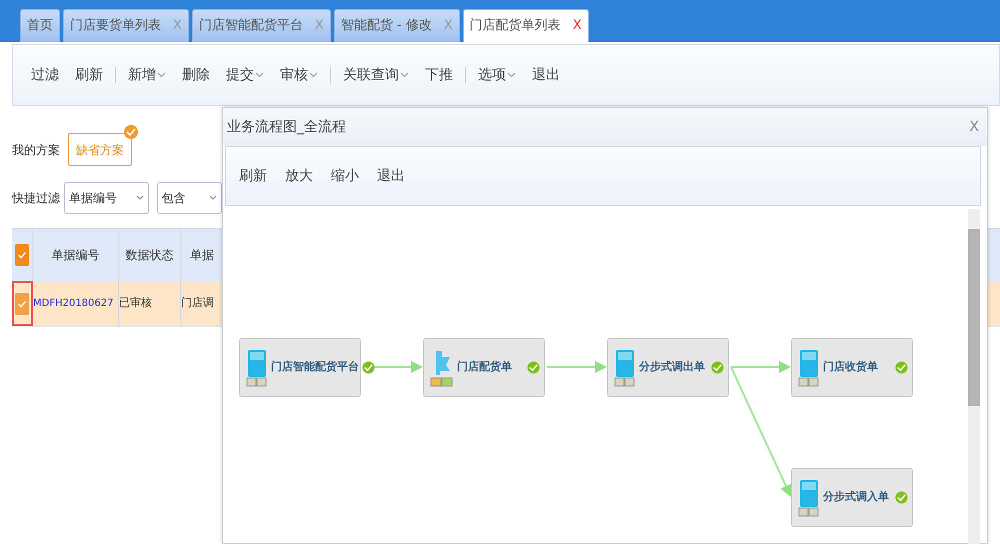 The width and height of the screenshot is (1000, 544). I want to click on table-cell-text: 已审核, so click(135, 303).